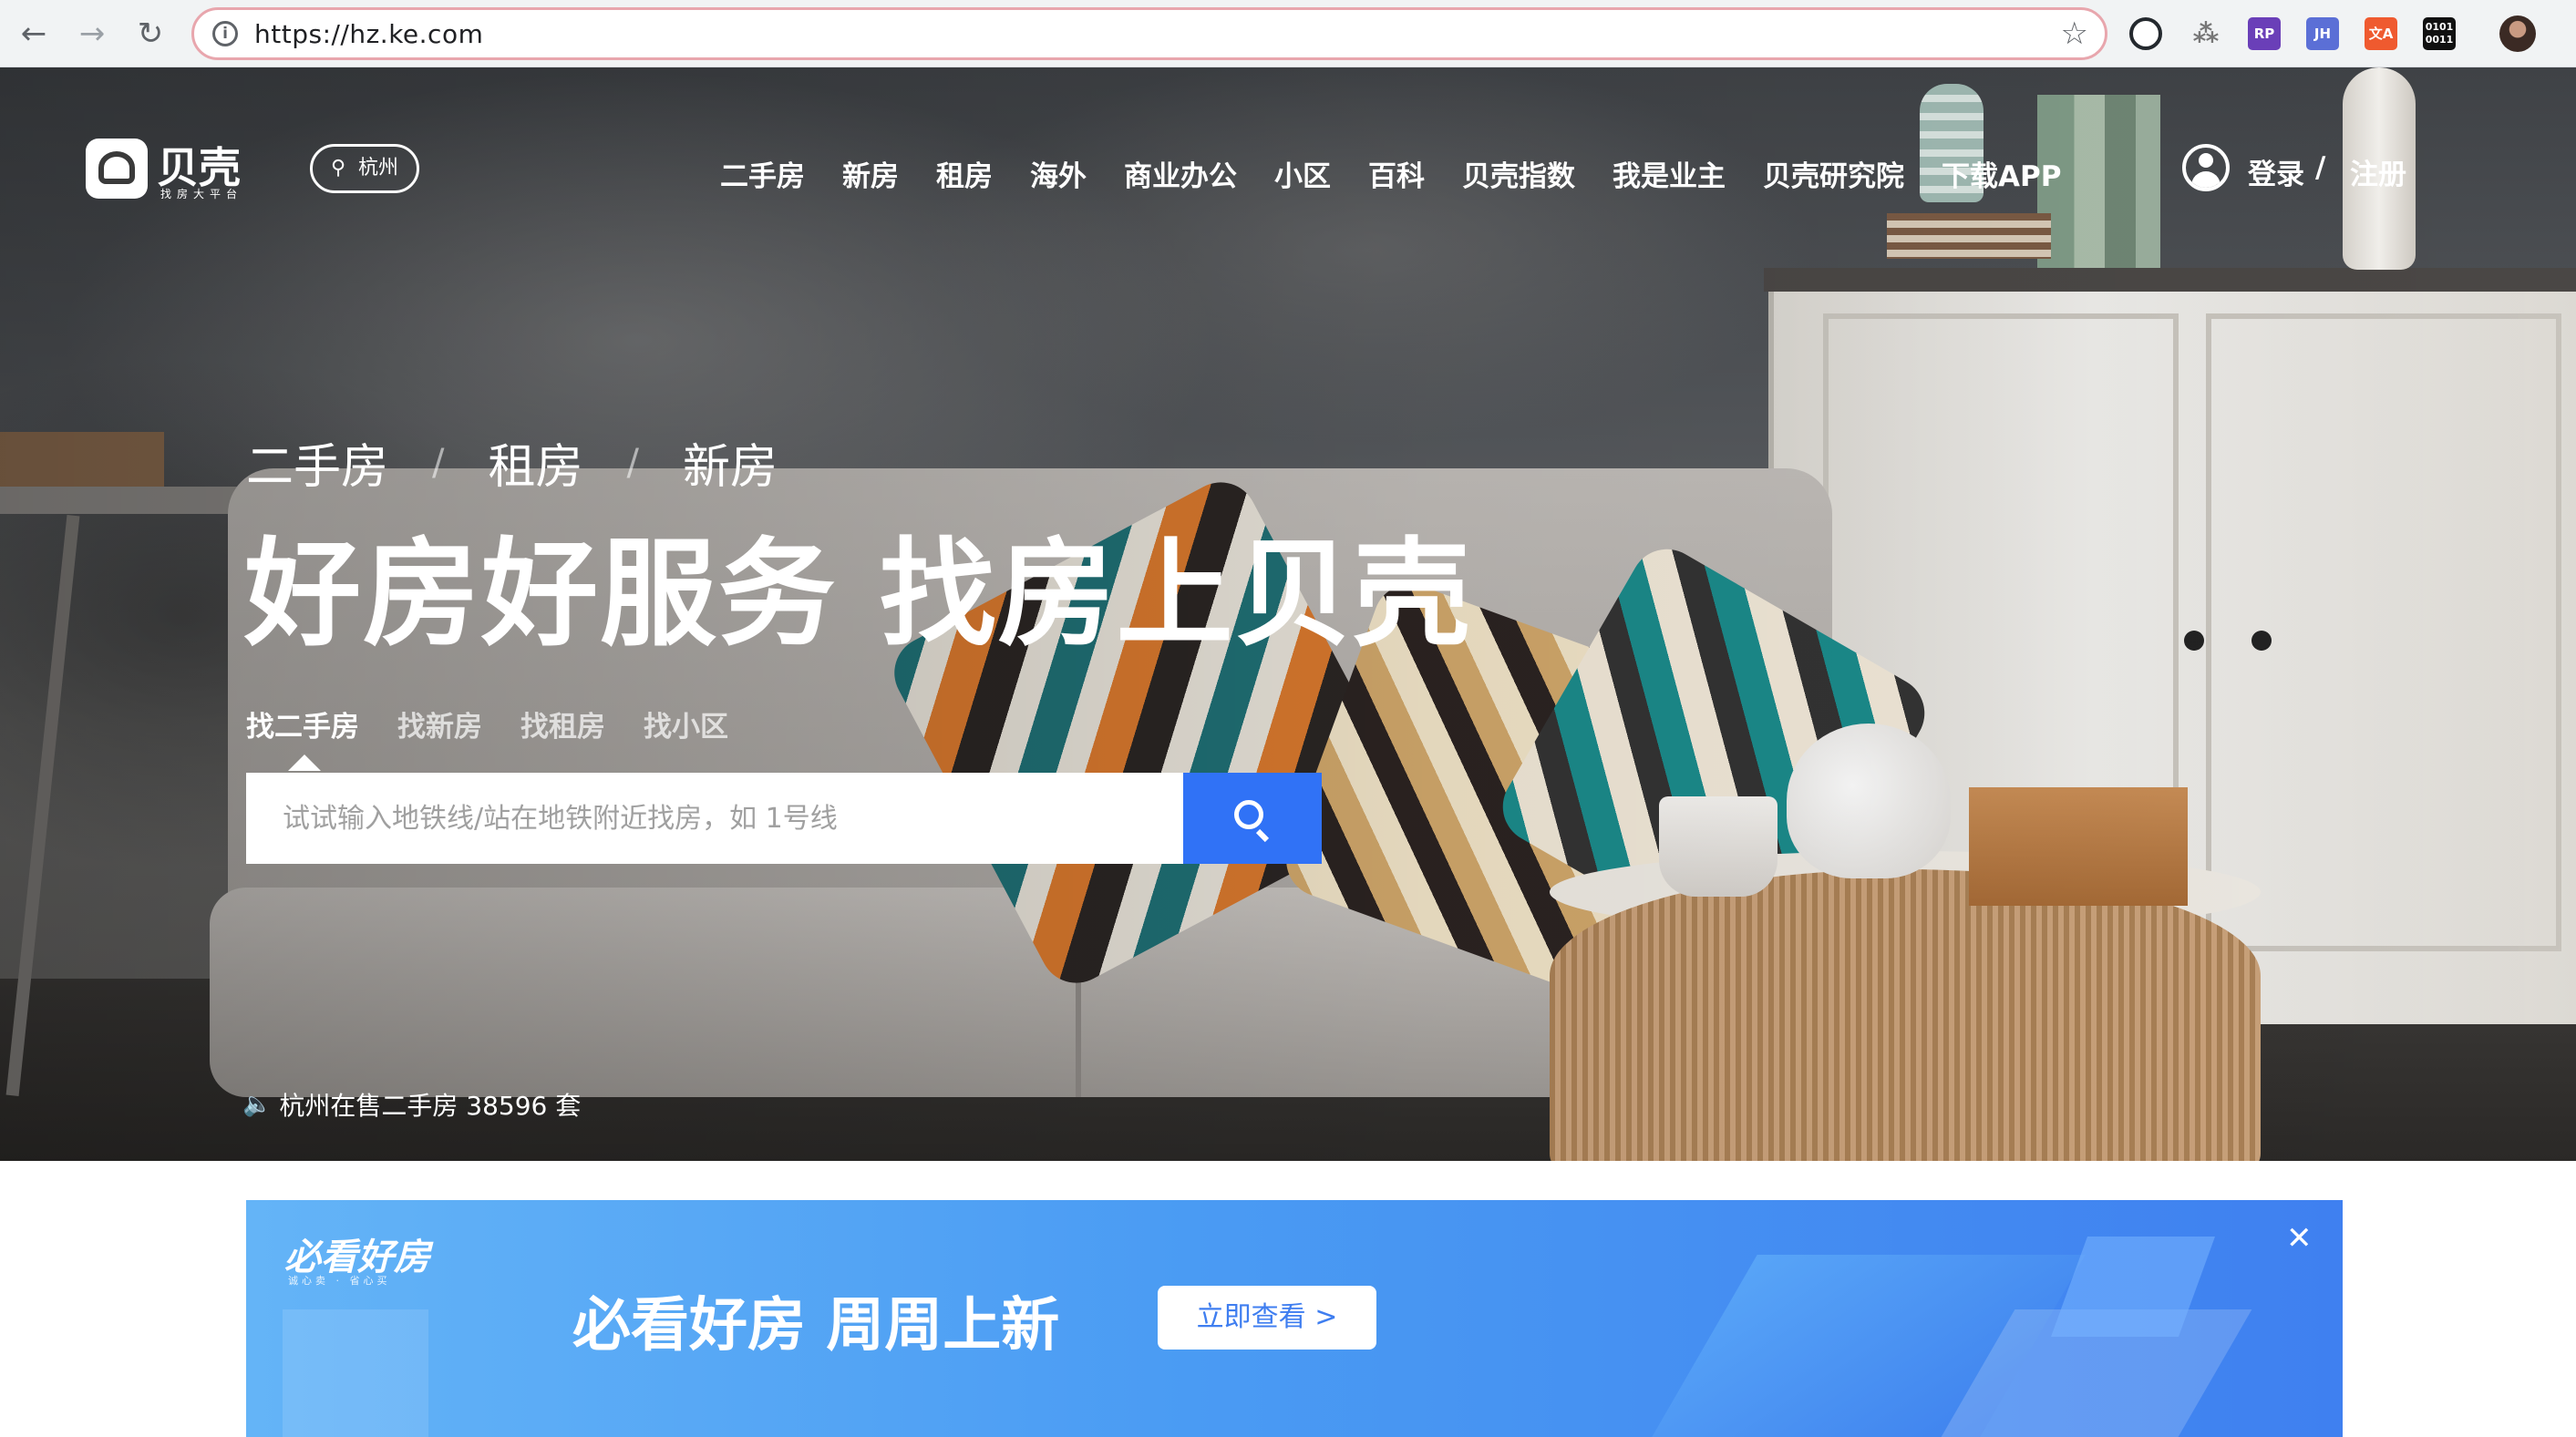 The height and width of the screenshot is (1437, 2576). Describe the element at coordinates (2299, 1238) in the screenshot. I see `close-icon: ✕` at that location.